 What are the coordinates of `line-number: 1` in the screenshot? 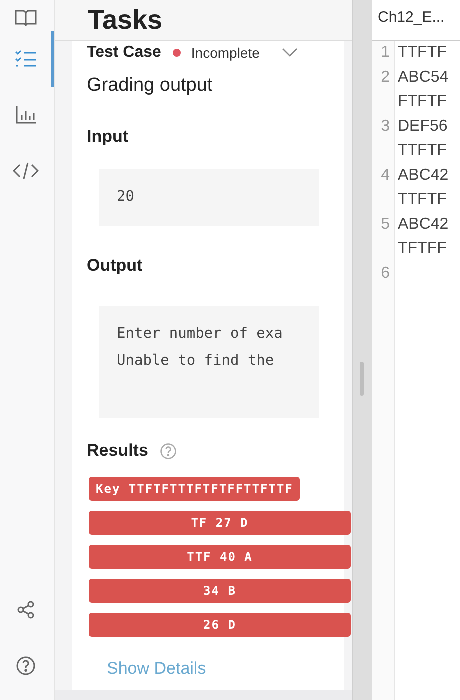 It's located at (385, 53).